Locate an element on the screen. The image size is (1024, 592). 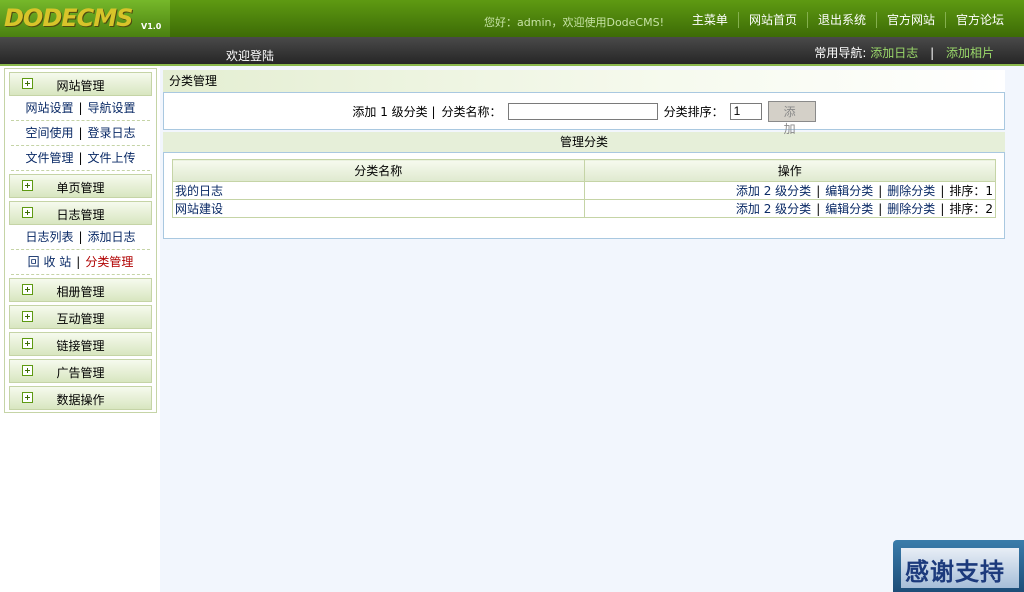
logo: DODECMS V1.0 is located at coordinates (85, 18).